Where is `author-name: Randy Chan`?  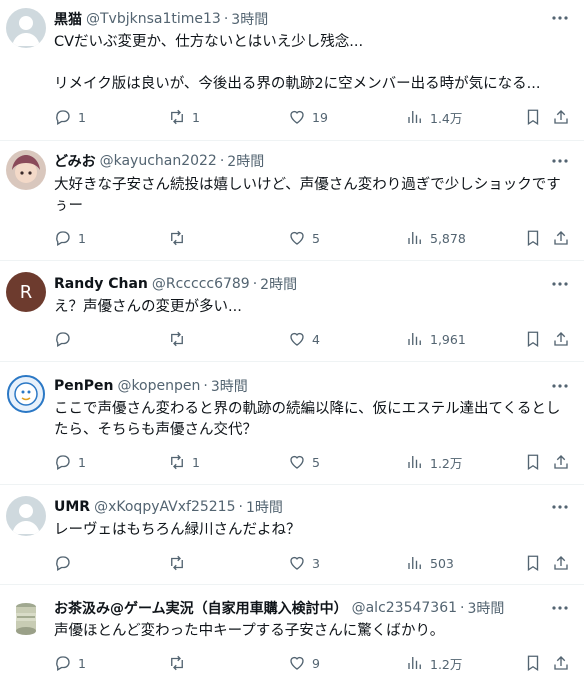 author-name: Randy Chan is located at coordinates (101, 284).